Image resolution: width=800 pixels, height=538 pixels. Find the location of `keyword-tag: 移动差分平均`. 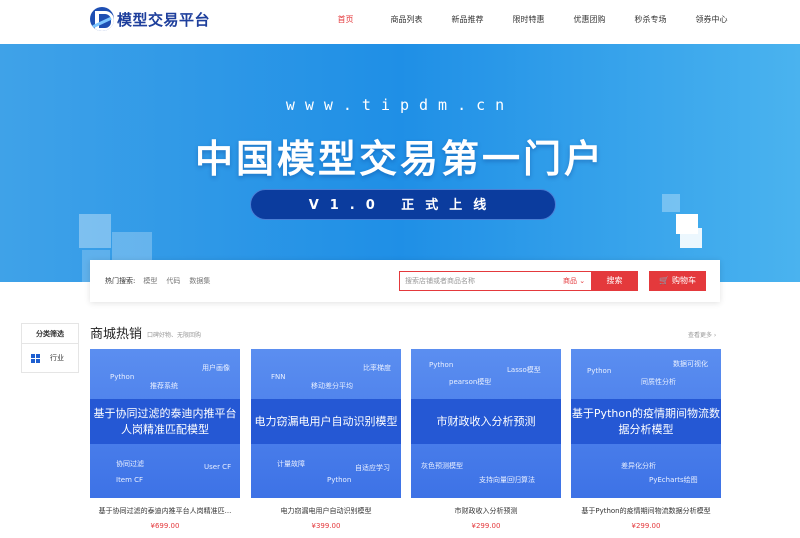

keyword-tag: 移动差分平均 is located at coordinates (332, 386).